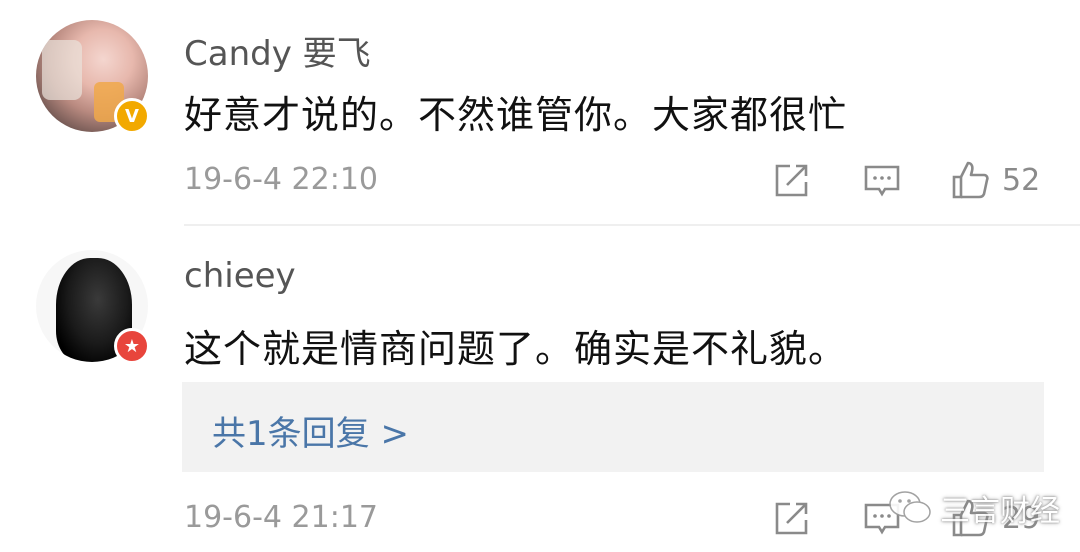  I want to click on comment-text: 好意才说的。不然谁管你。大家都很忙, so click(516, 115).